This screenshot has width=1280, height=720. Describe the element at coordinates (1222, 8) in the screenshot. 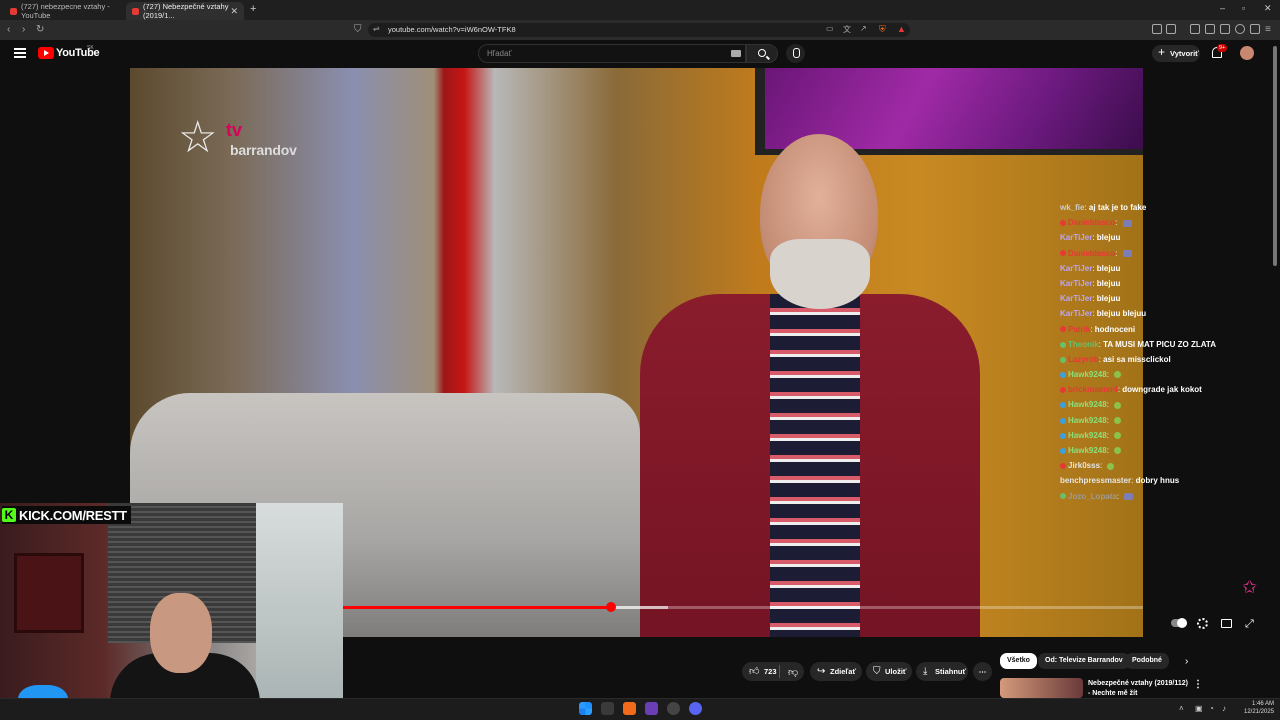

I see `minimize-button: –` at that location.